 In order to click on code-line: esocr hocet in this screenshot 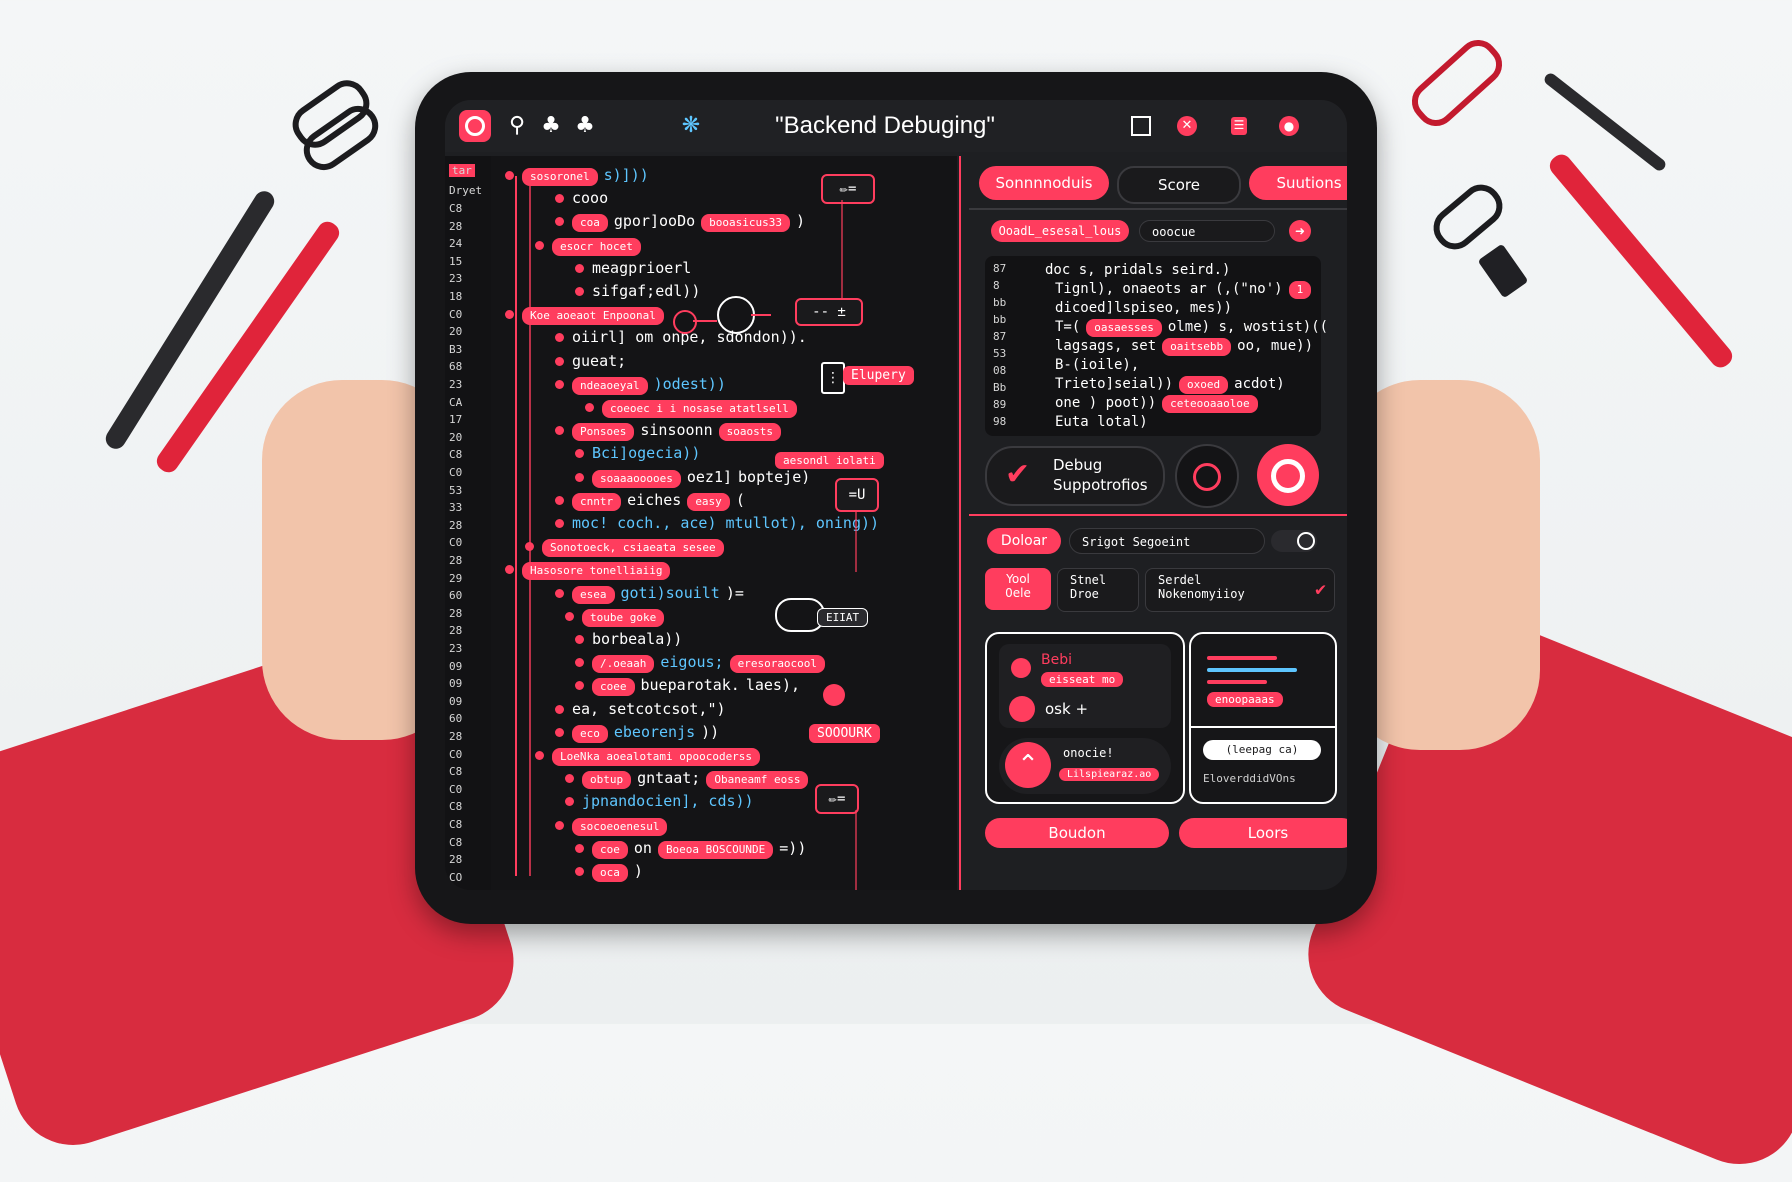, I will do `click(591, 246)`.